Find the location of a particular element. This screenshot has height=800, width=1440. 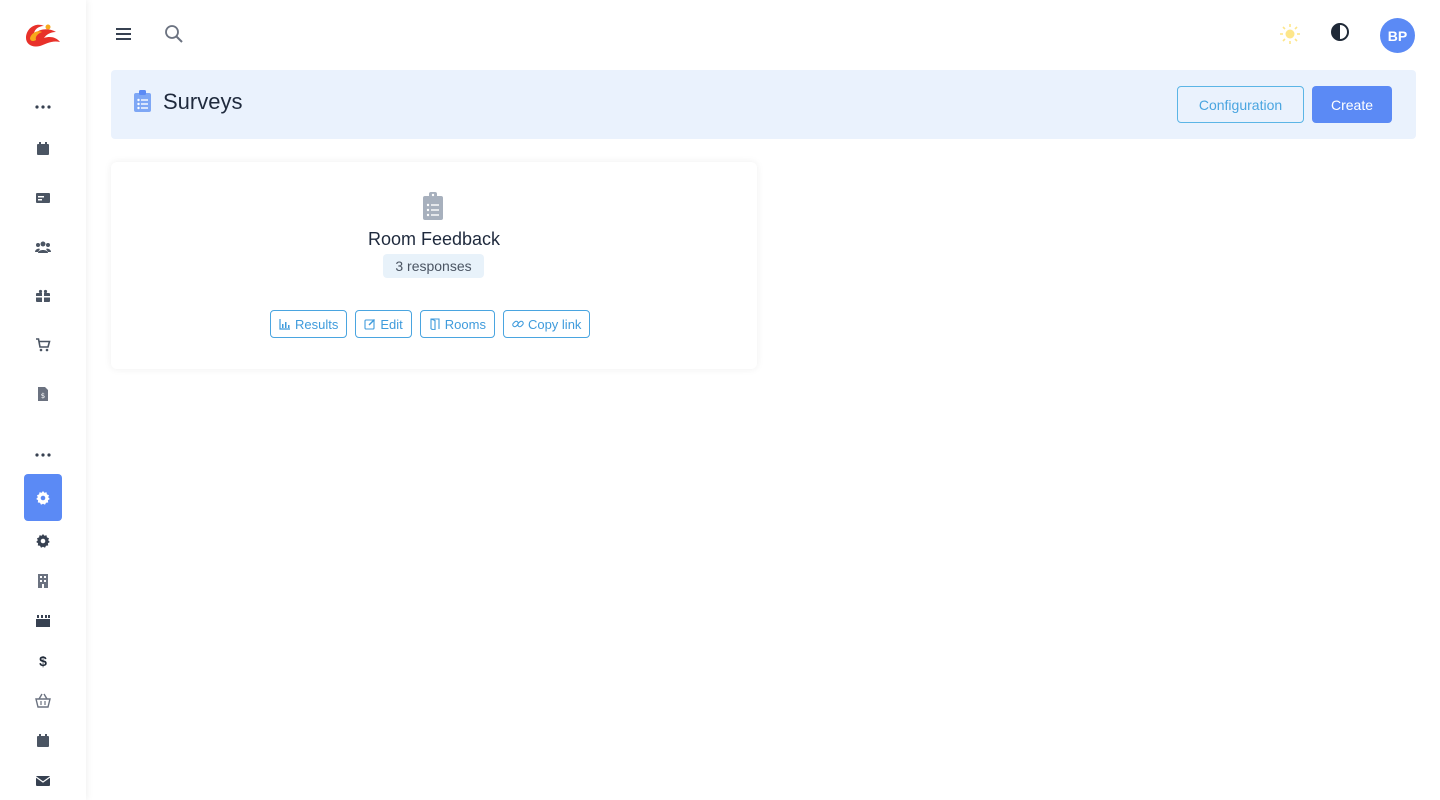

contrast-icon is located at coordinates (1340, 32).